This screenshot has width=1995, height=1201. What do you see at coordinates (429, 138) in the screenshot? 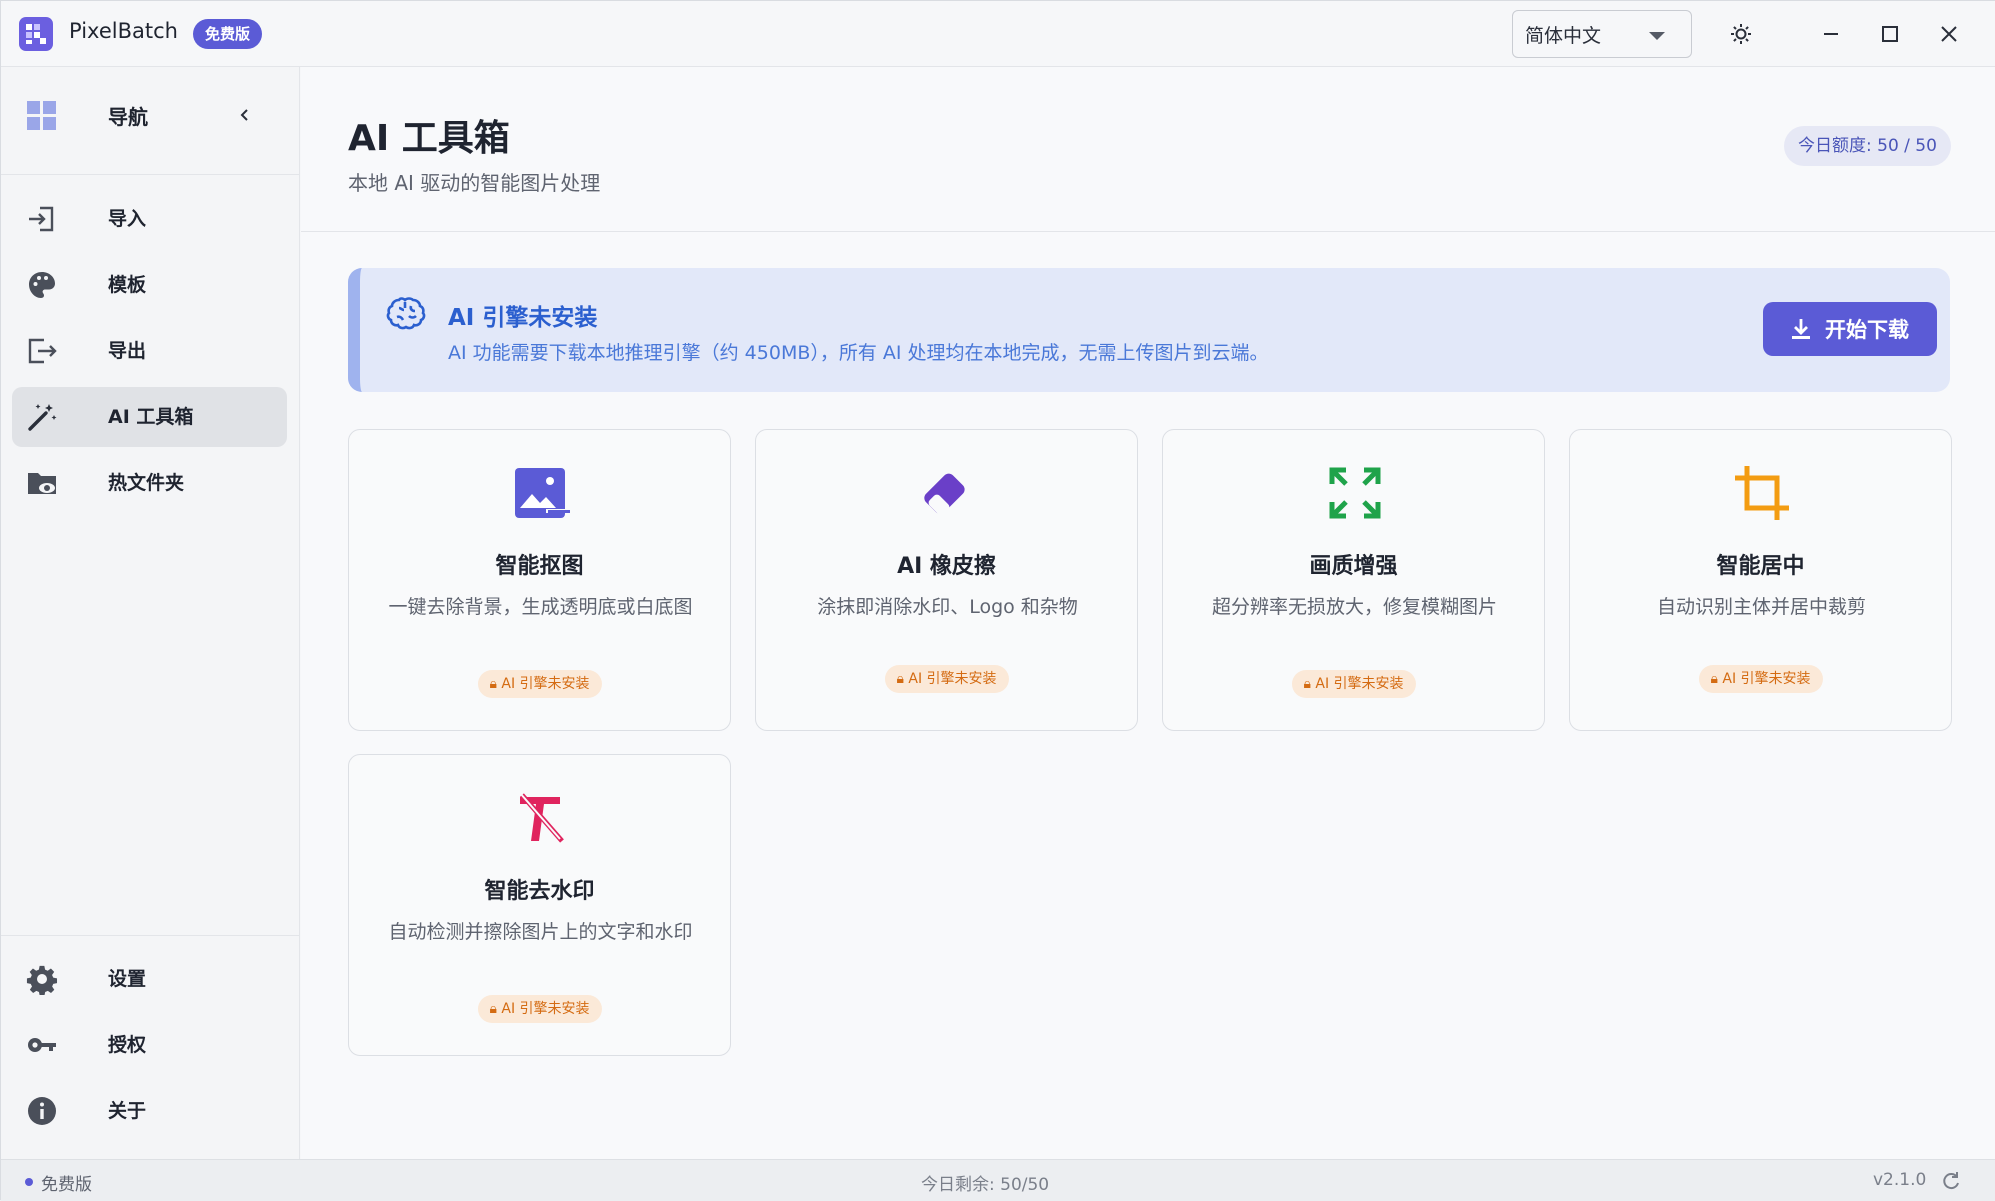
I see `page-title: AI 工具箱` at bounding box center [429, 138].